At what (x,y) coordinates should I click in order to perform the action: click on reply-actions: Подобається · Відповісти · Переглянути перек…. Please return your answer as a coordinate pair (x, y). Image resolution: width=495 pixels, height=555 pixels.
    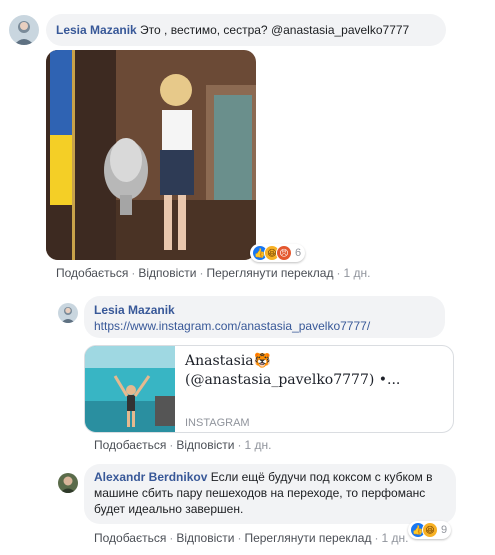
    Looking at the image, I should click on (251, 538).